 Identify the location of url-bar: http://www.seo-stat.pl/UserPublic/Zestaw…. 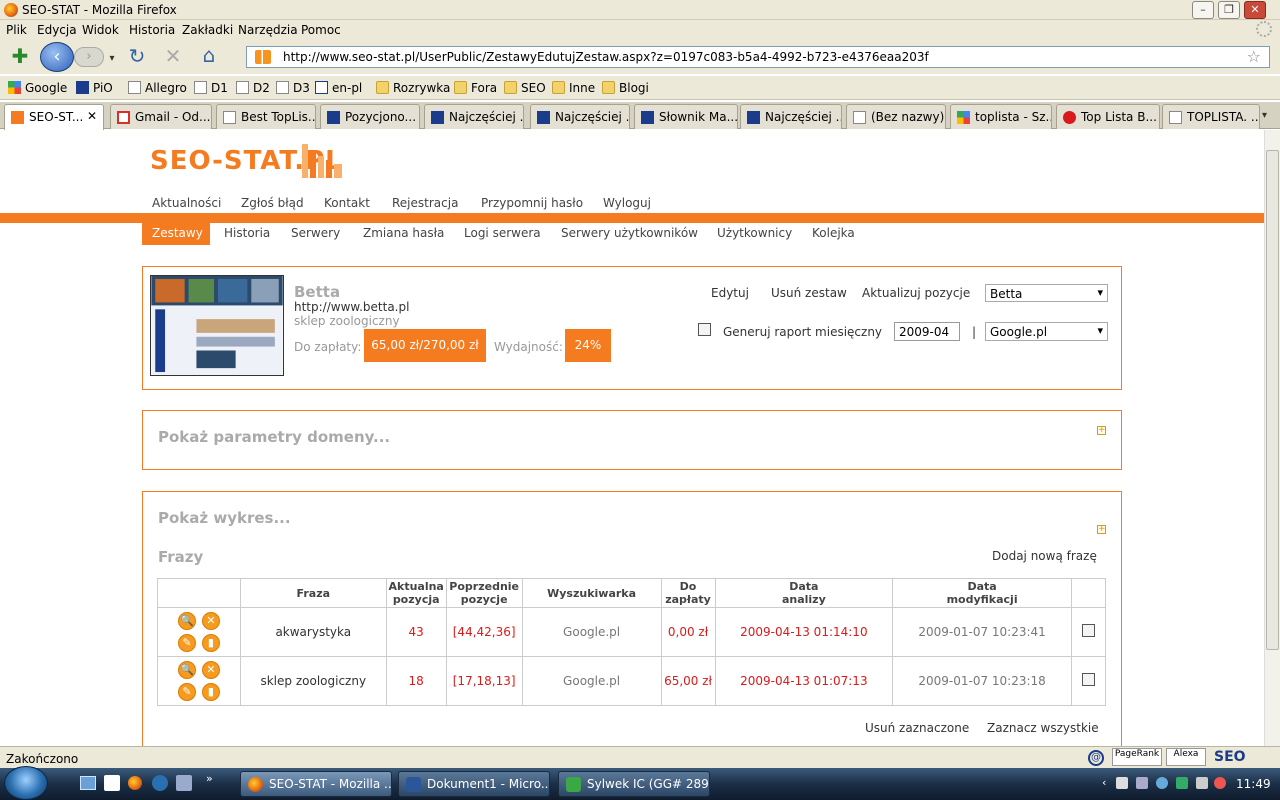
(758, 57).